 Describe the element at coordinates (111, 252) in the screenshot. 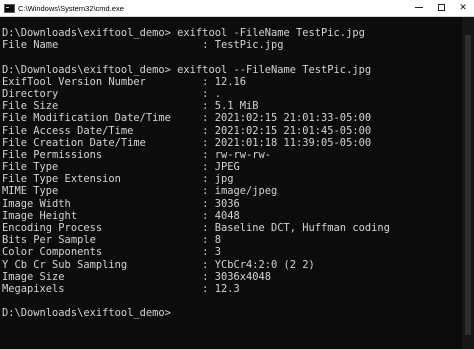

I see `console-line: Color Components : 3` at that location.